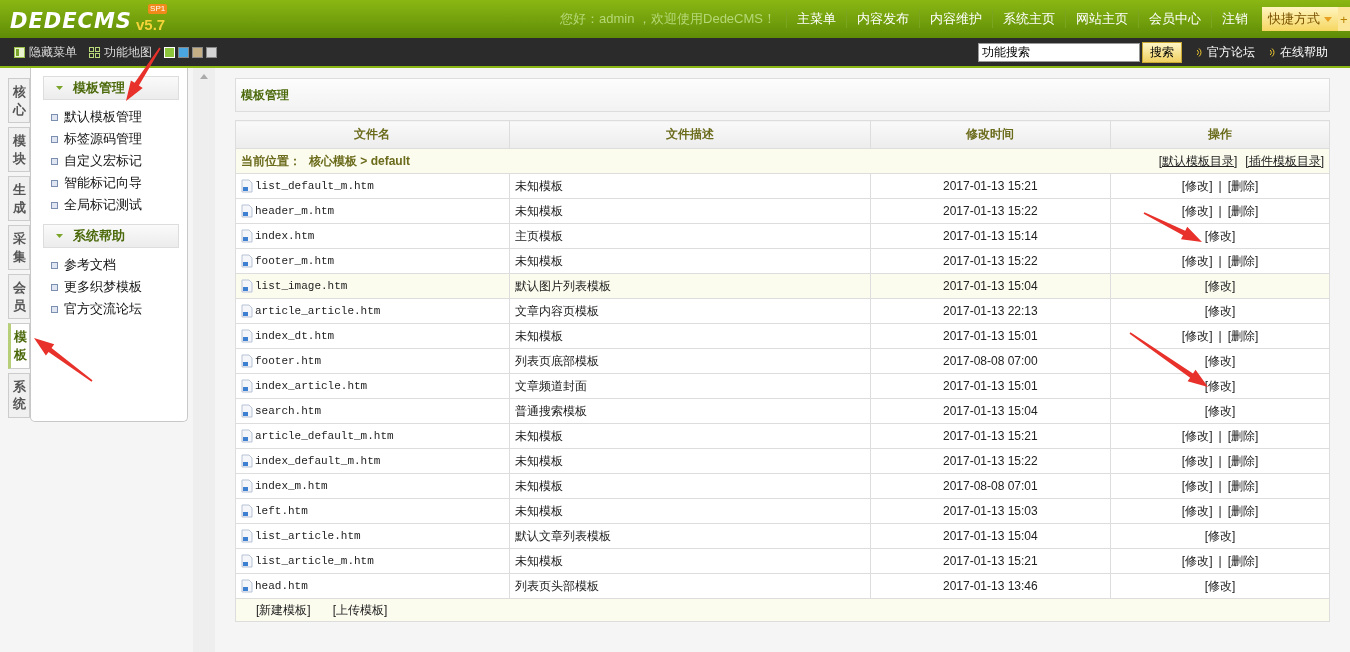  What do you see at coordinates (271, 161) in the screenshot?
I see `location-label: 当前位置：` at bounding box center [271, 161].